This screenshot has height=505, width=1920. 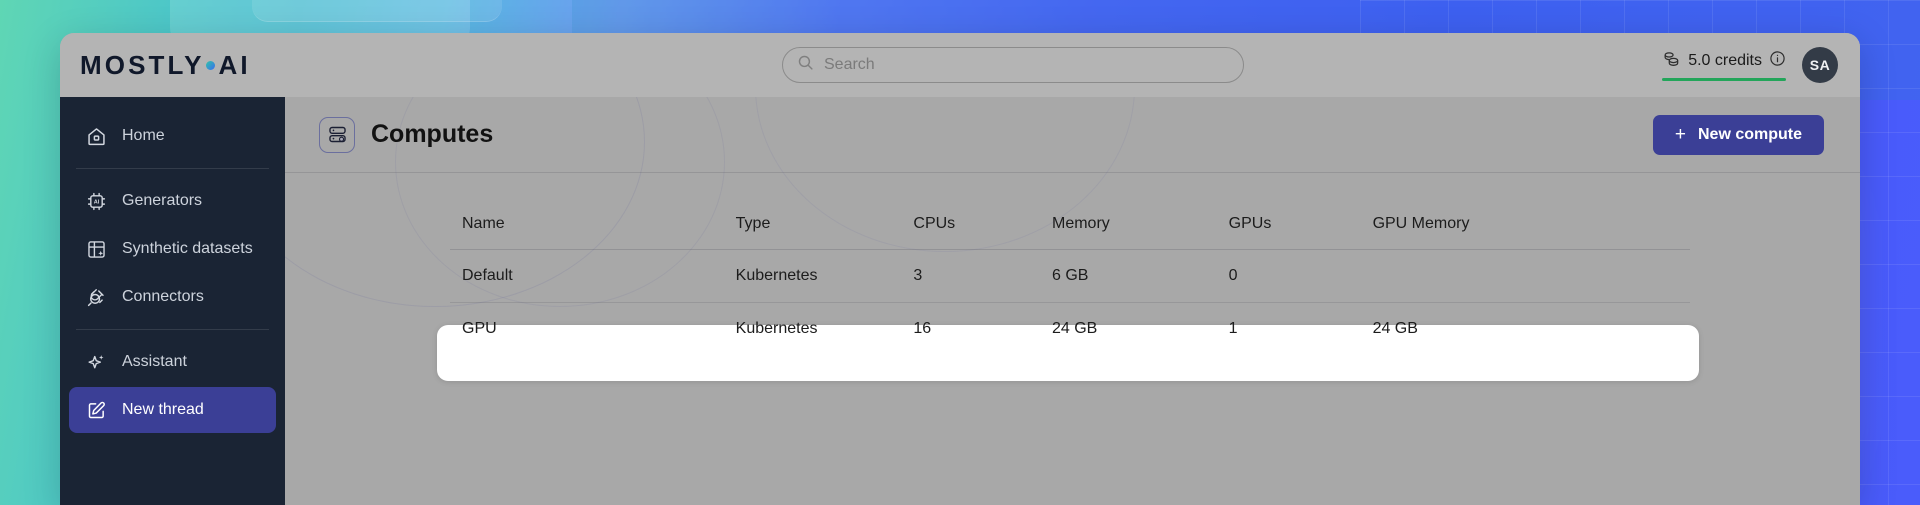 What do you see at coordinates (1671, 61) in the screenshot?
I see `coins-icon` at bounding box center [1671, 61].